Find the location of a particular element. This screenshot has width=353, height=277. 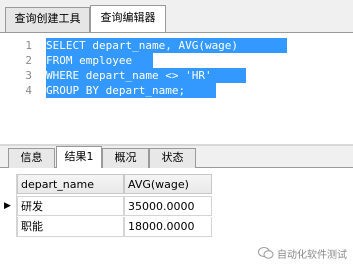

table-cell: 研发 is located at coordinates (70, 206).